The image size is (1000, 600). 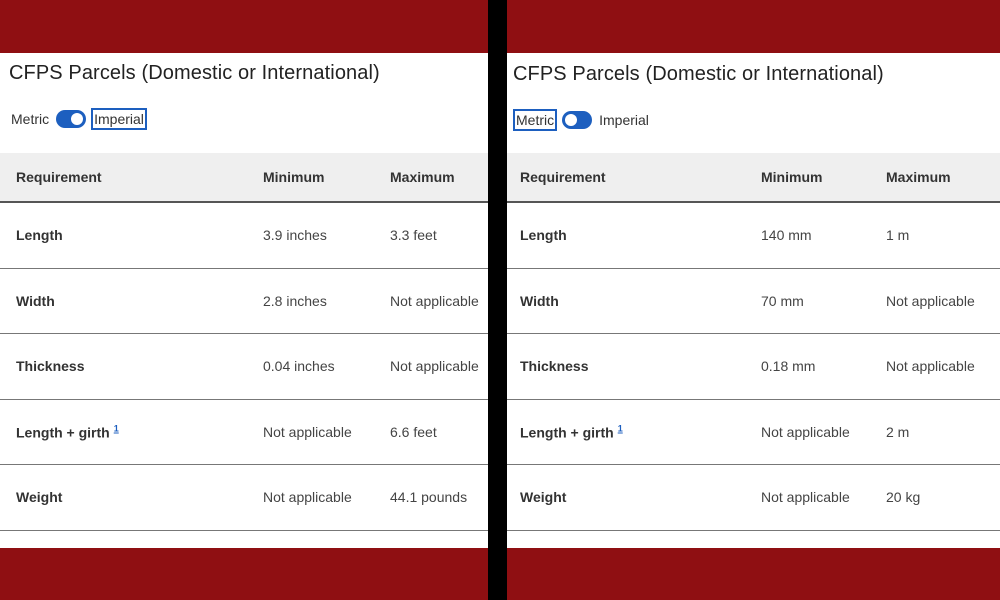 What do you see at coordinates (786, 235) in the screenshot?
I see `minimum-cell: 140 mm` at bounding box center [786, 235].